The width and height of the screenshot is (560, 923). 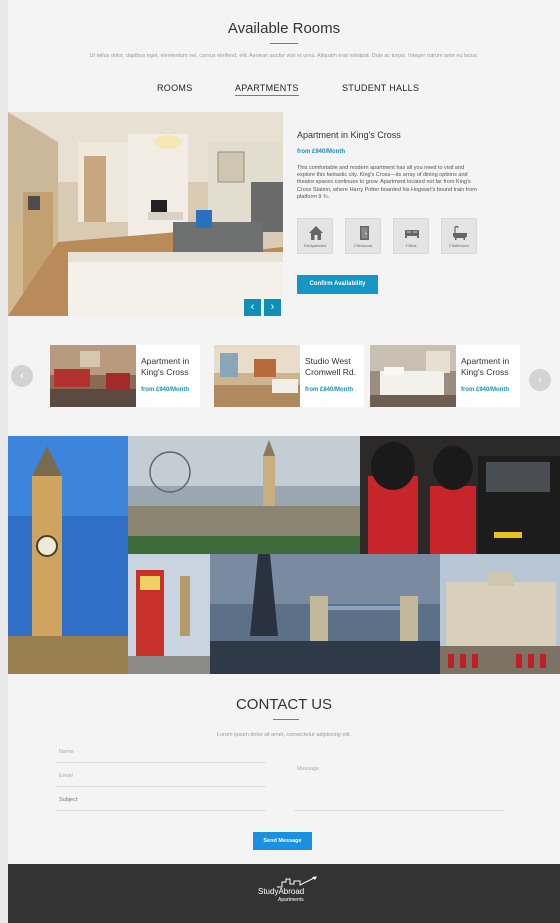 What do you see at coordinates (175, 88) in the screenshot?
I see `tab-rooms: ROOMS` at bounding box center [175, 88].